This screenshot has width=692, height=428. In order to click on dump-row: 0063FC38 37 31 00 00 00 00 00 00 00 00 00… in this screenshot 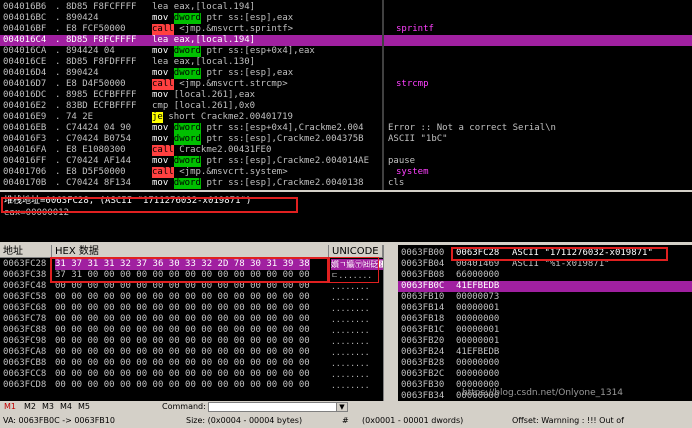, I will do `click(198, 275)`.